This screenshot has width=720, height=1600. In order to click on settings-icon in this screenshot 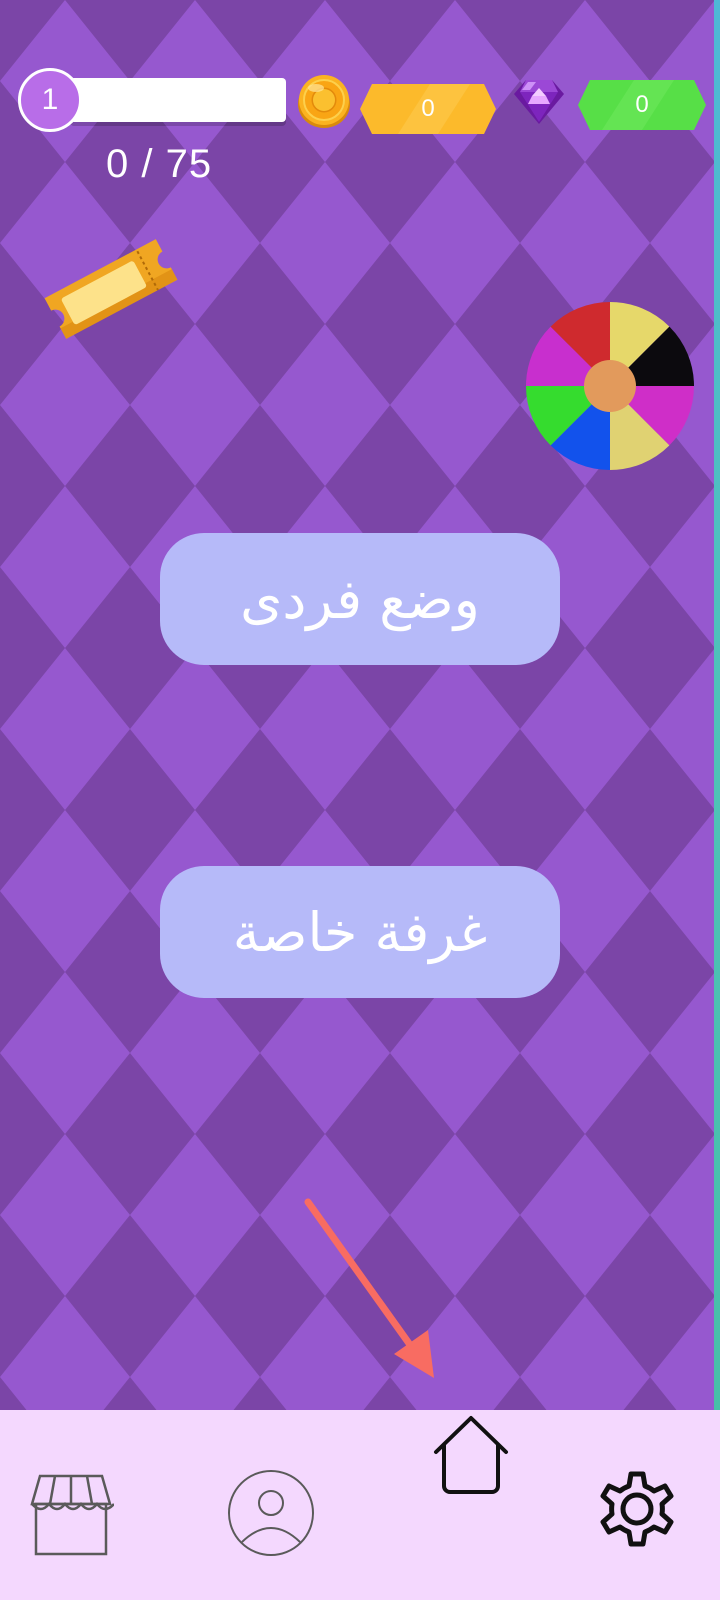, I will do `click(637, 1507)`.